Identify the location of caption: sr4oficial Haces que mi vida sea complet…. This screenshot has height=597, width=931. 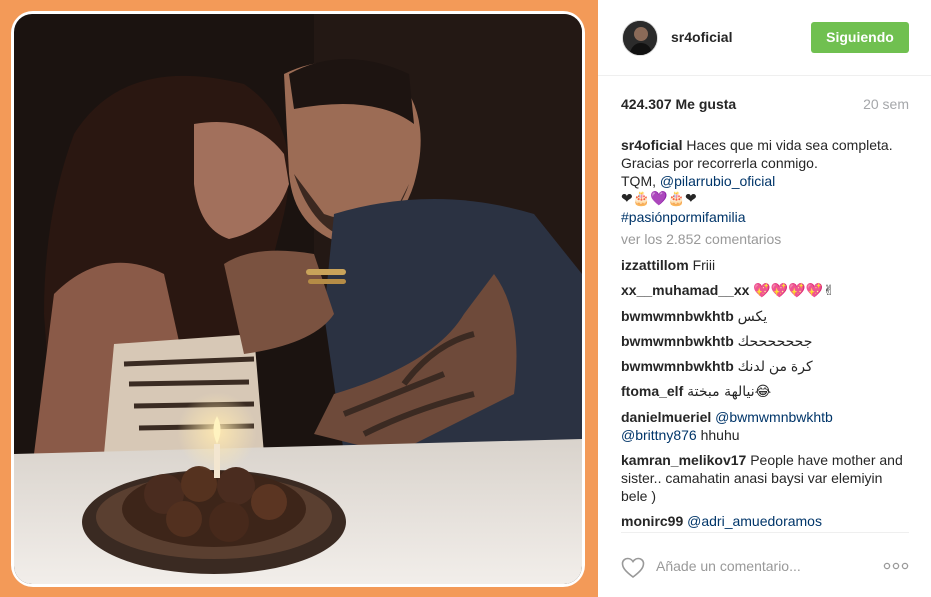
(766, 181).